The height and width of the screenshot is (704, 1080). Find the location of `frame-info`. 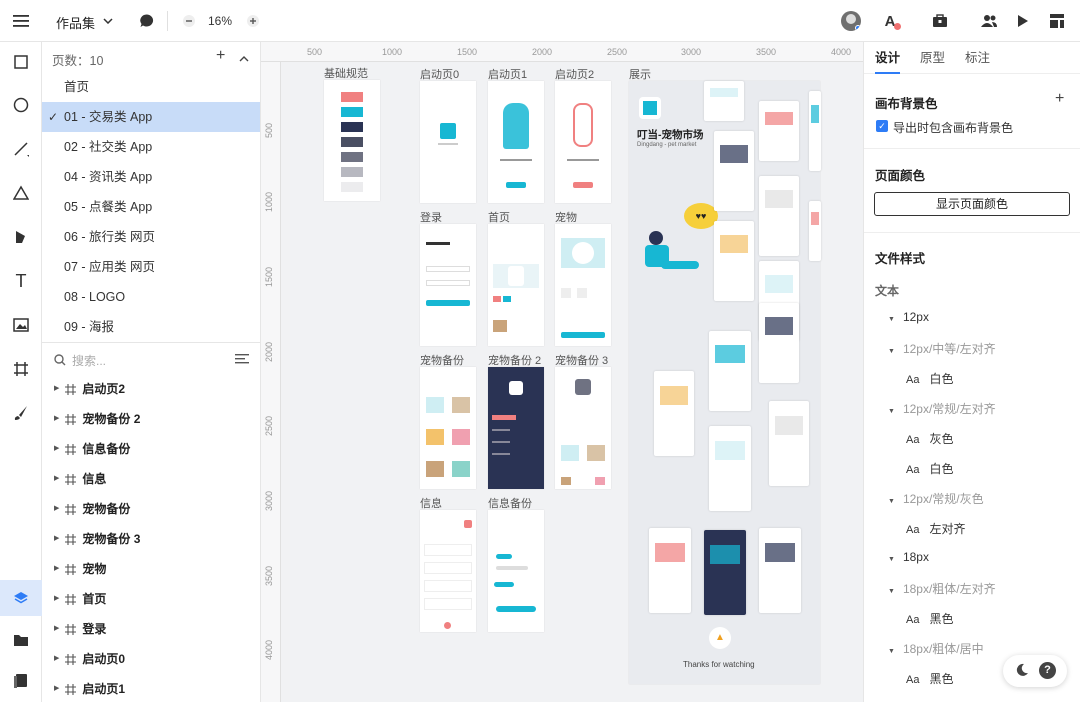

frame-info is located at coordinates (448, 571).